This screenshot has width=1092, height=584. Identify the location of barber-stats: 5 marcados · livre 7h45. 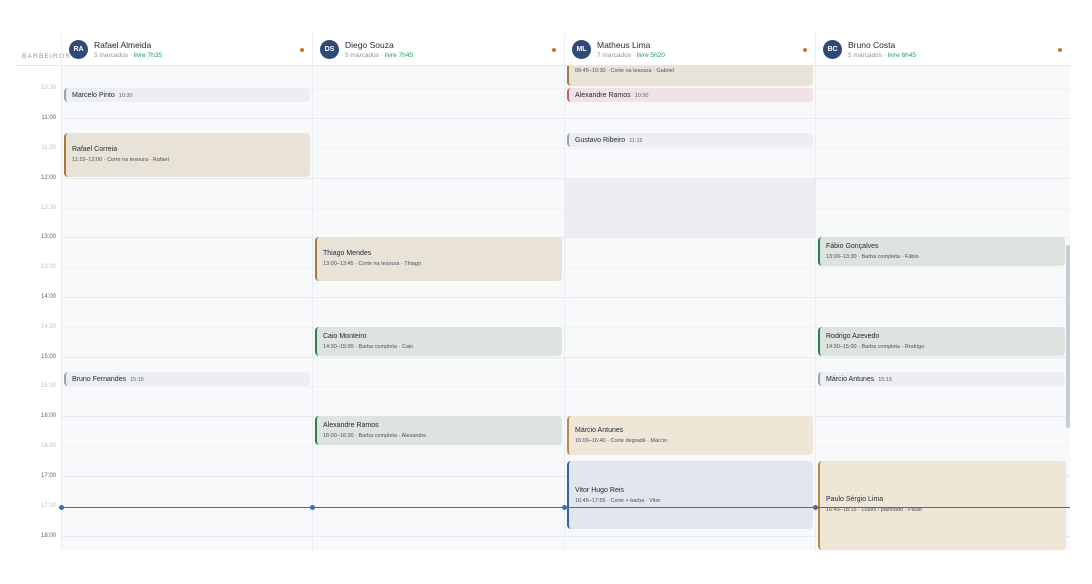
(379, 55).